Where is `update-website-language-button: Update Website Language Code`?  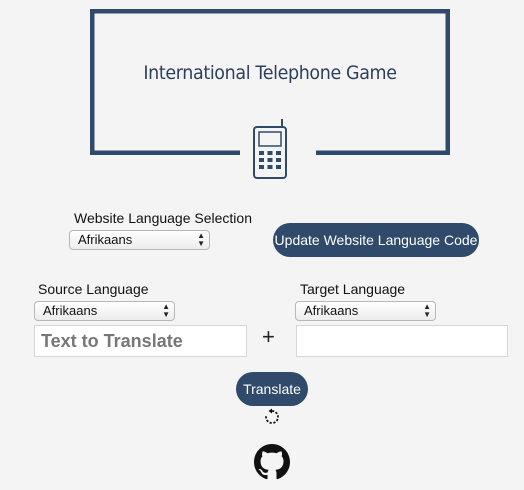
update-website-language-button: Update Website Language Code is located at coordinates (376, 240).